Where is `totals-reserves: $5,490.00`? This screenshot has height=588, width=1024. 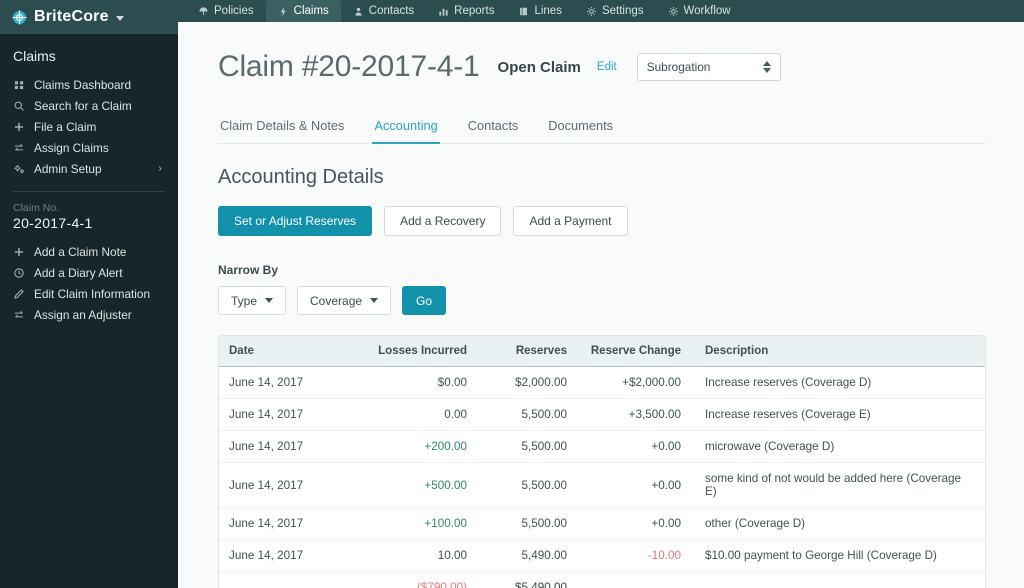
totals-reserves: $5,490.00 is located at coordinates (527, 579).